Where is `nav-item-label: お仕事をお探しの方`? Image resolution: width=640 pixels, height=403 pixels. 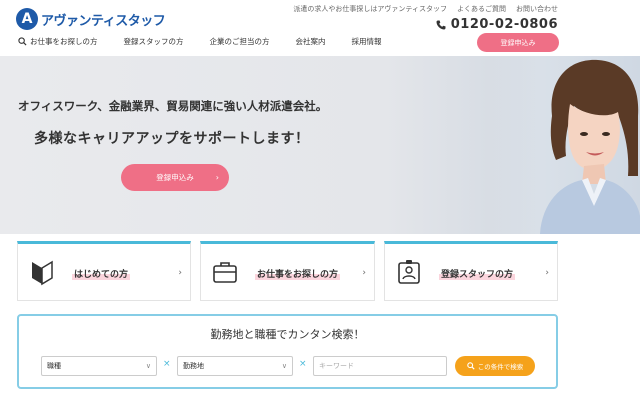
nav-item-label: お仕事をお探しの方 is located at coordinates (64, 41).